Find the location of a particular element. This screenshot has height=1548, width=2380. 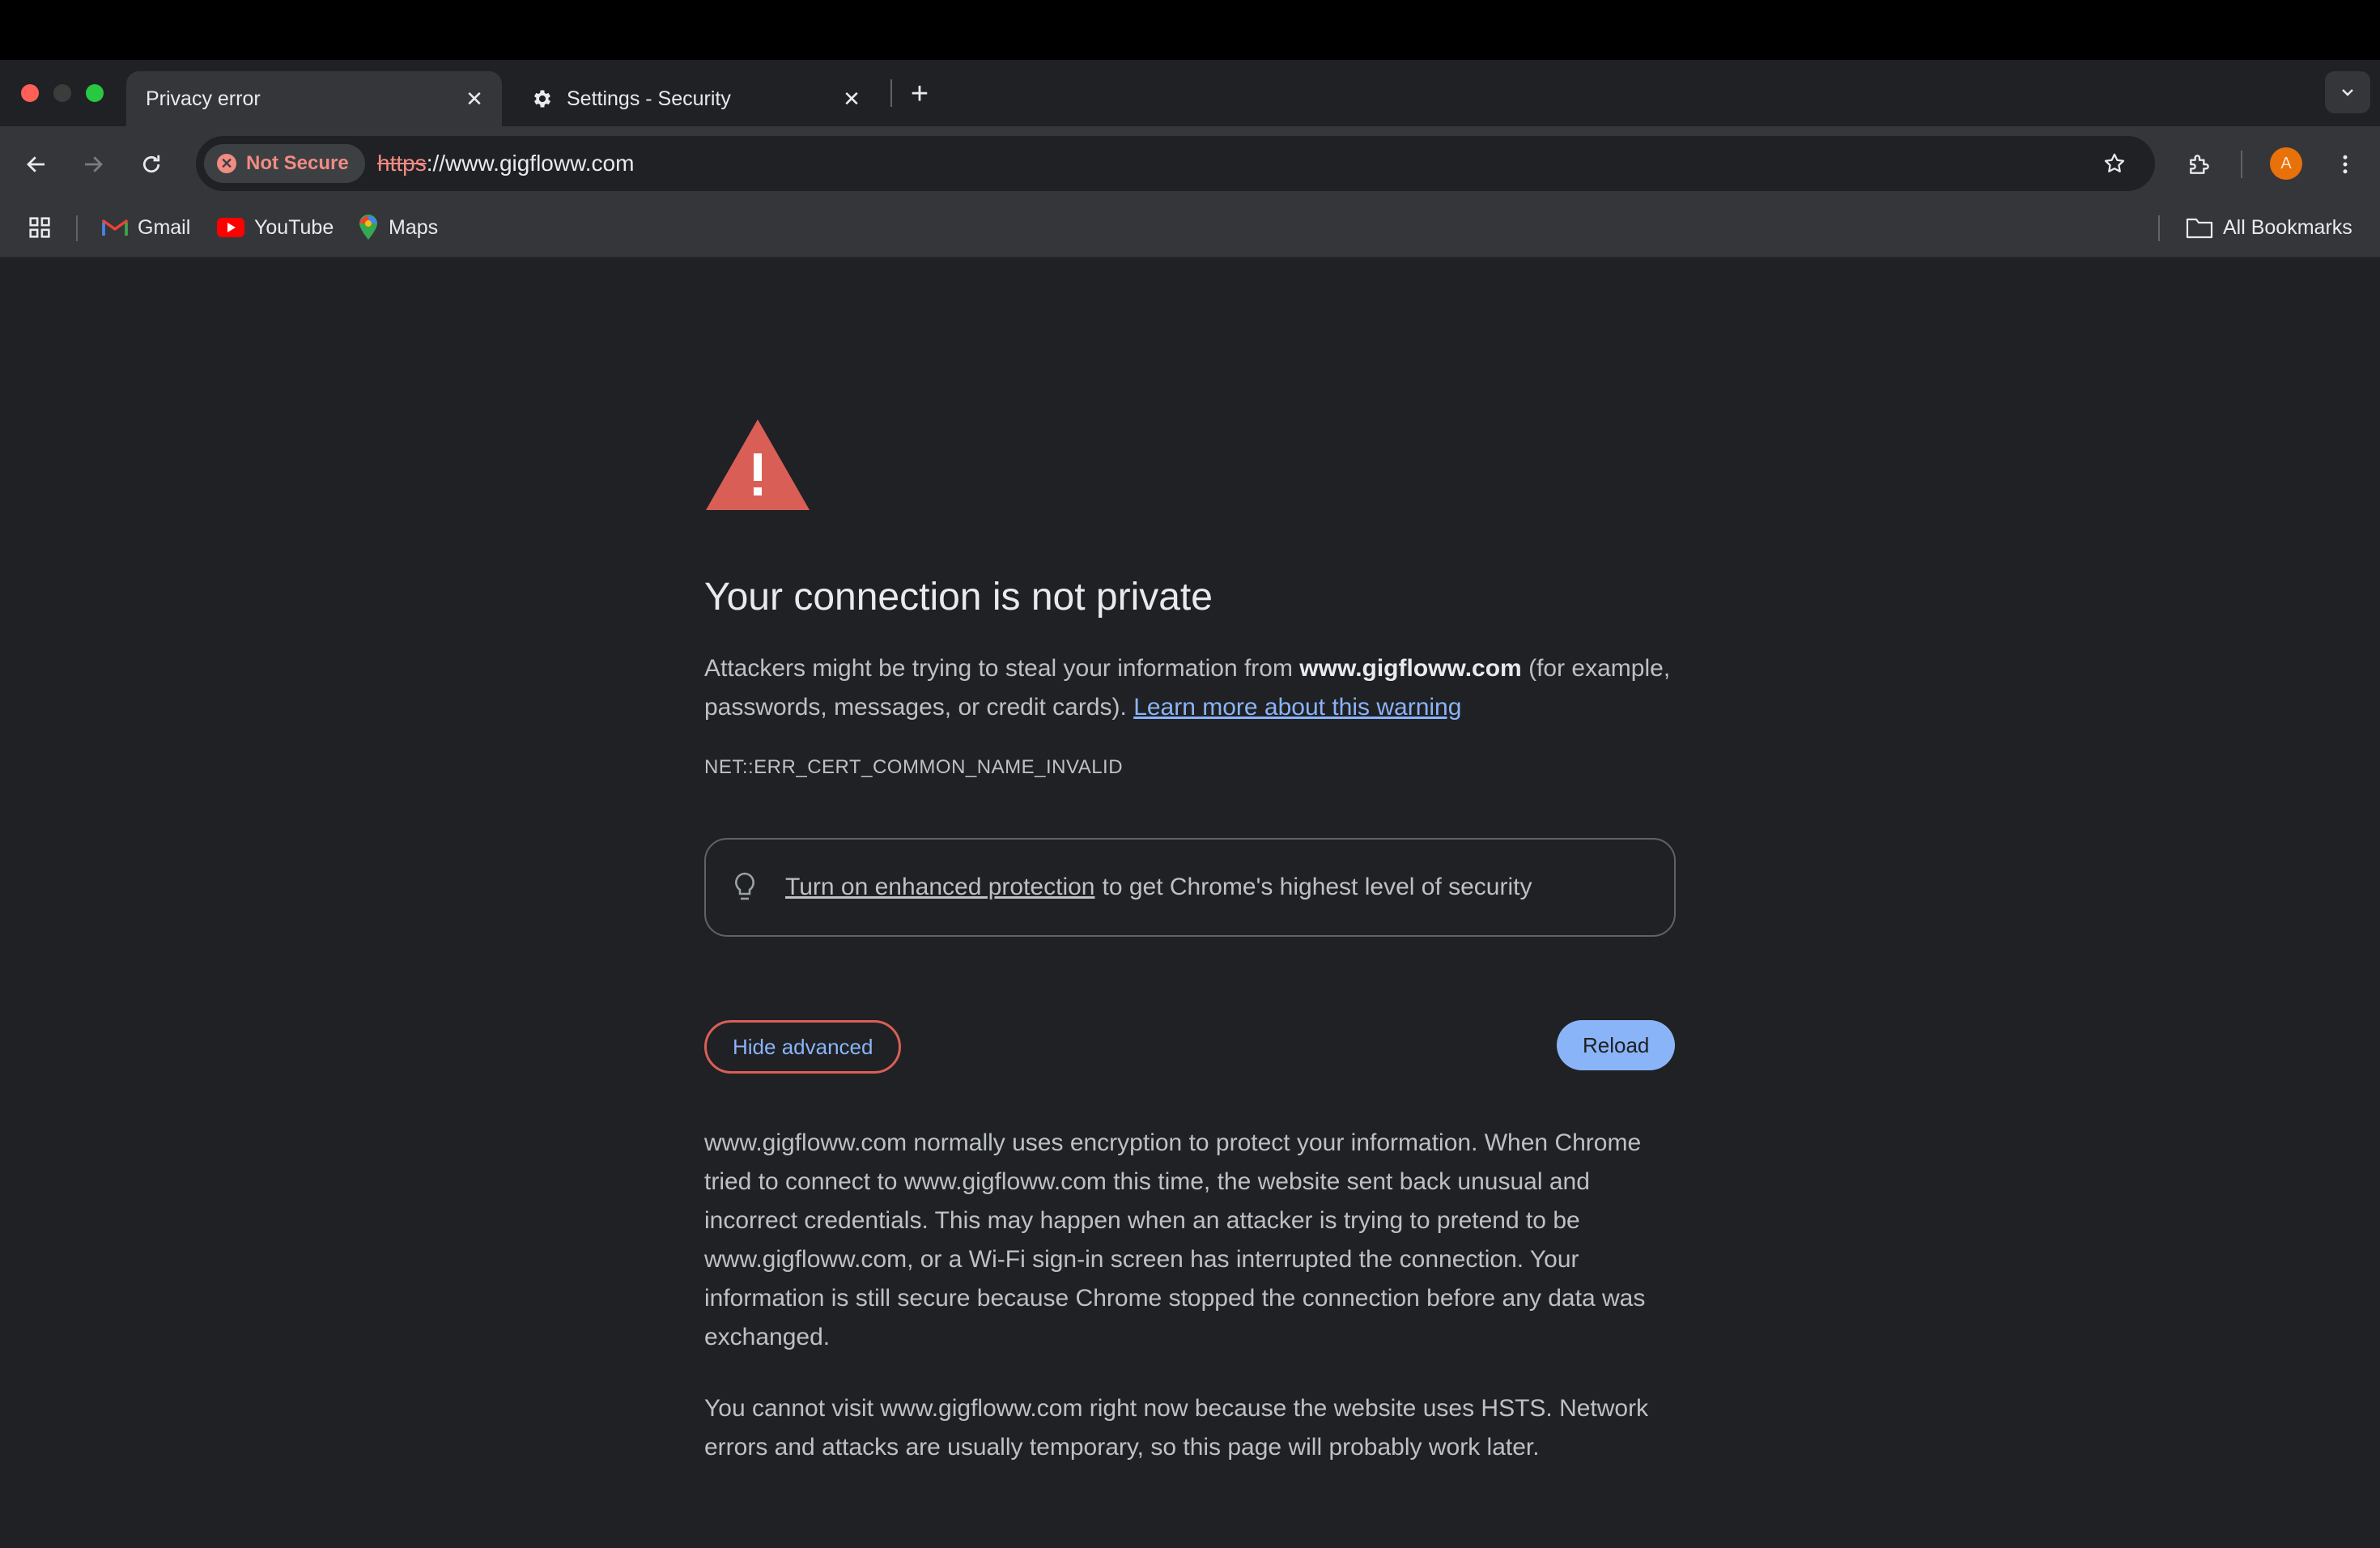

site-domain: www.gigfloww.com is located at coordinates (1410, 669).